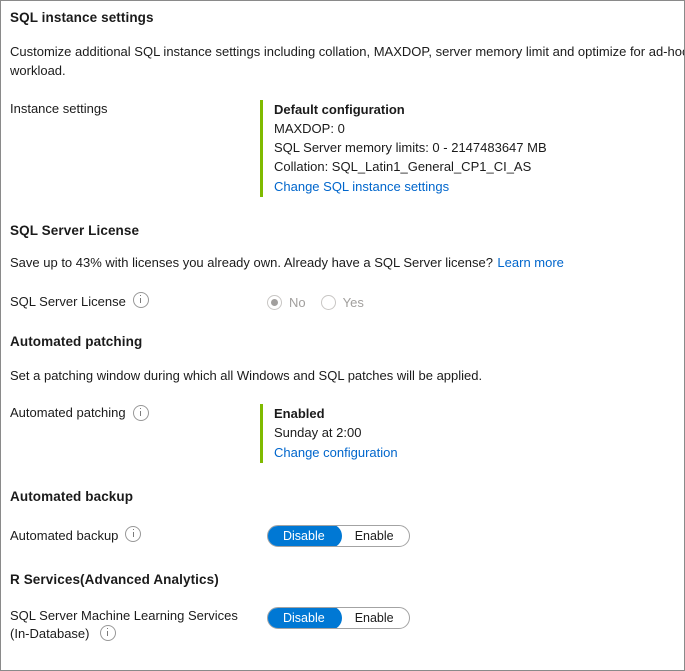  Describe the element at coordinates (328, 302) in the screenshot. I see `radio-mark-yes` at that location.